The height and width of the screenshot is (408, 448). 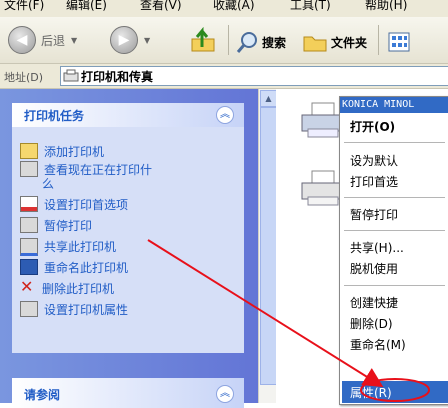 I want to click on menu-create-shortcut: 创建快捷, so click(x=374, y=302).